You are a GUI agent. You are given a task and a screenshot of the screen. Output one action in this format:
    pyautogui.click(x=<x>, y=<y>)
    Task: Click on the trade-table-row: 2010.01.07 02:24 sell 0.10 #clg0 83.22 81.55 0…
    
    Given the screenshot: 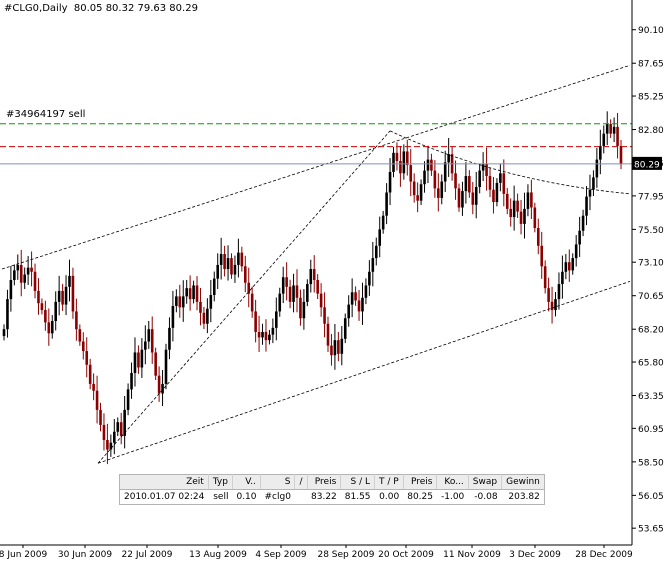 What is the action you would take?
    pyautogui.click(x=332, y=497)
    